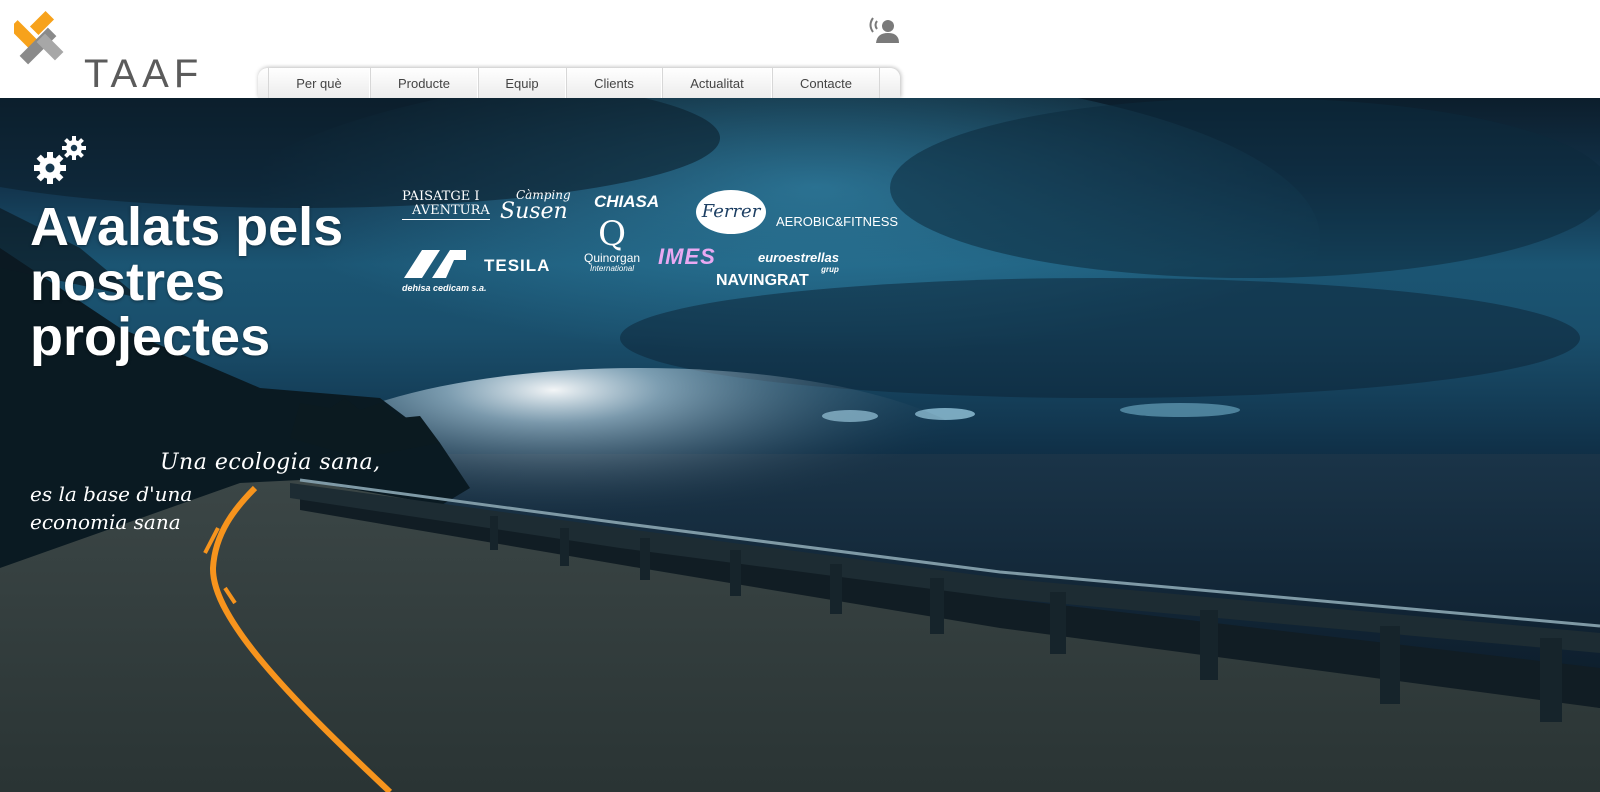  I want to click on client-logo-dehisa: dehisa cedicam s.a., so click(444, 270).